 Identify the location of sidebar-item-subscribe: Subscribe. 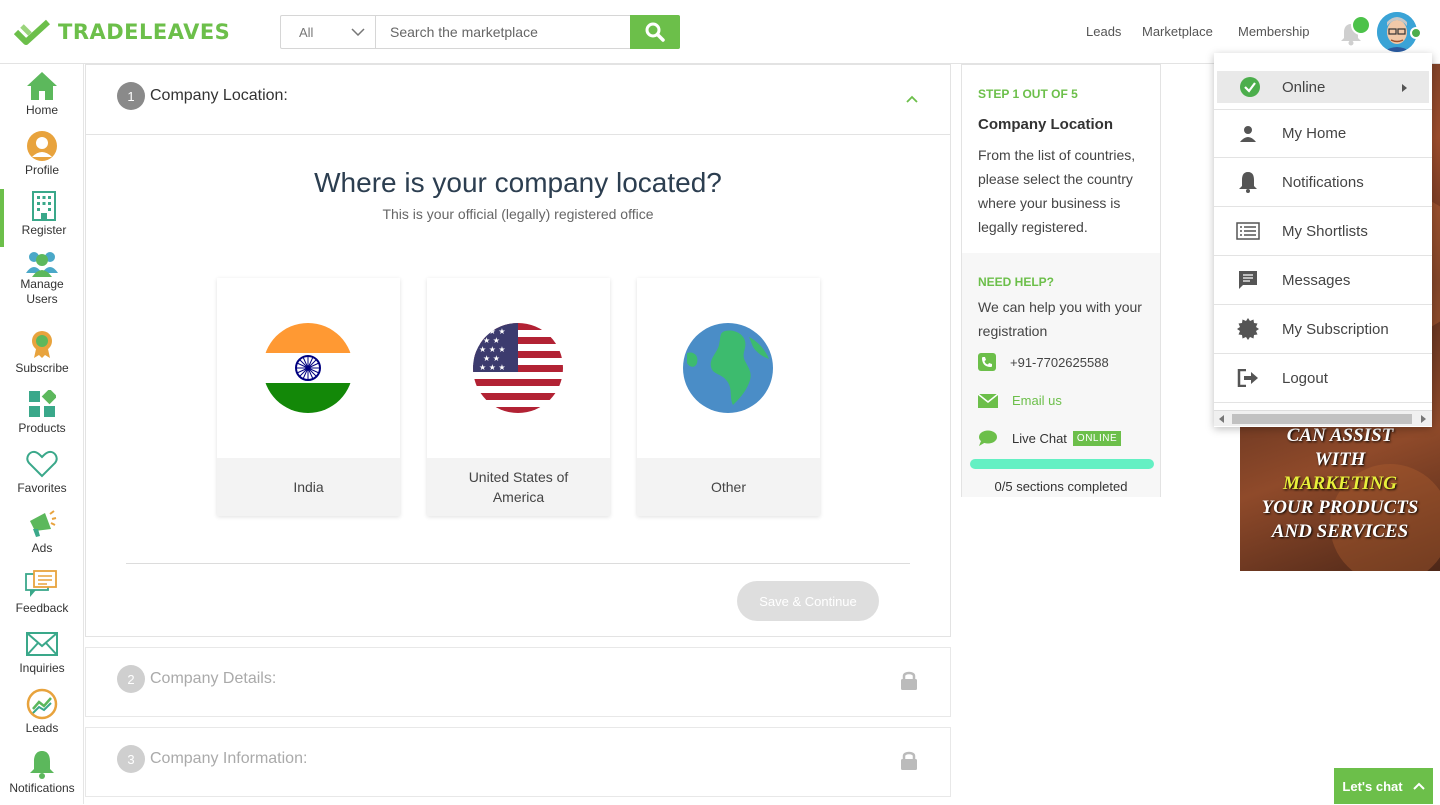
(42, 356).